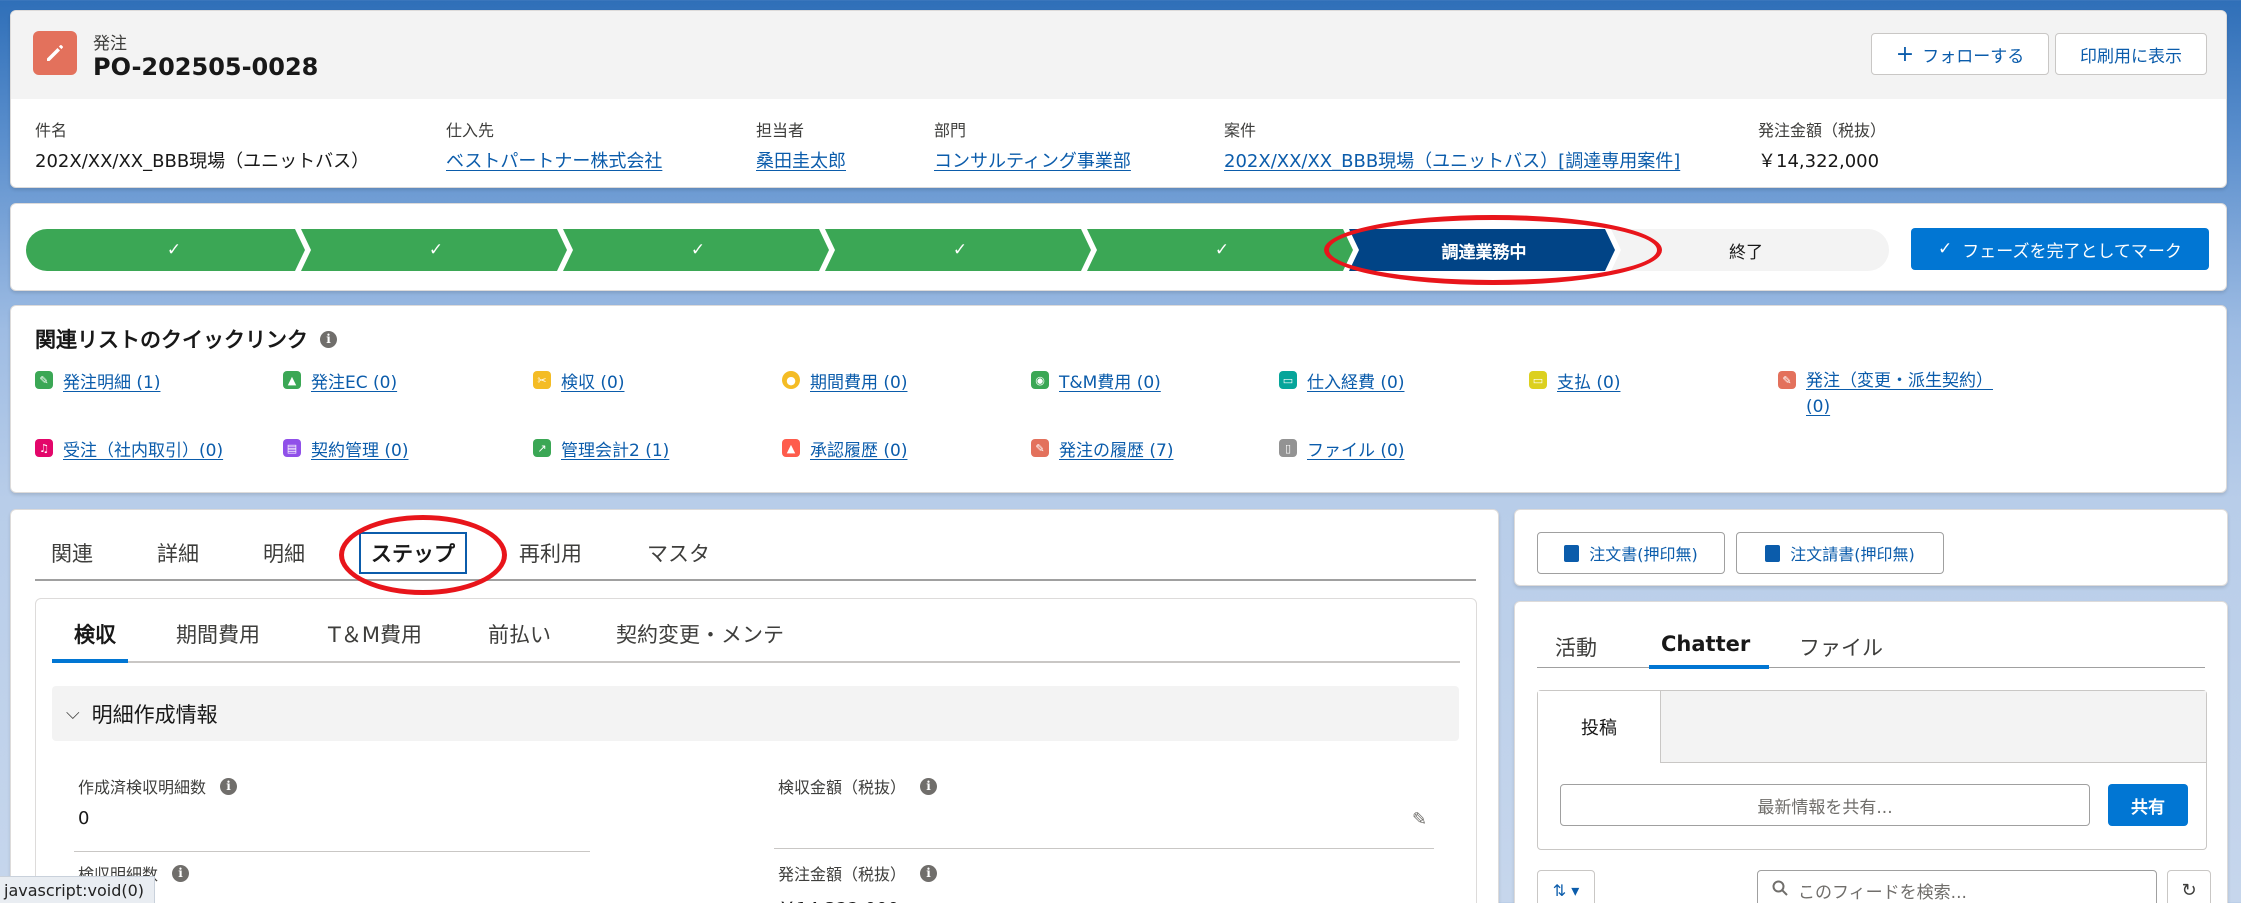 This screenshot has width=2241, height=903. What do you see at coordinates (218, 634) in the screenshot?
I see `subtab-period-cost: 期間費用` at bounding box center [218, 634].